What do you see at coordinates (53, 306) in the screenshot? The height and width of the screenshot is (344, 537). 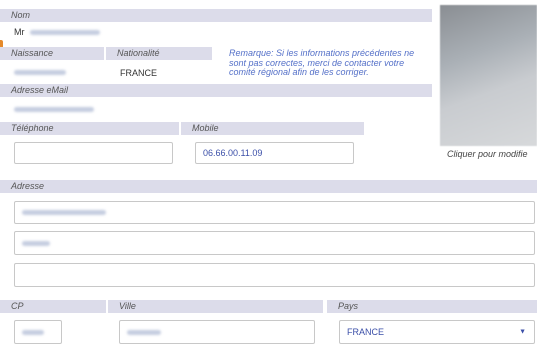 I see `cp-header: CP` at bounding box center [53, 306].